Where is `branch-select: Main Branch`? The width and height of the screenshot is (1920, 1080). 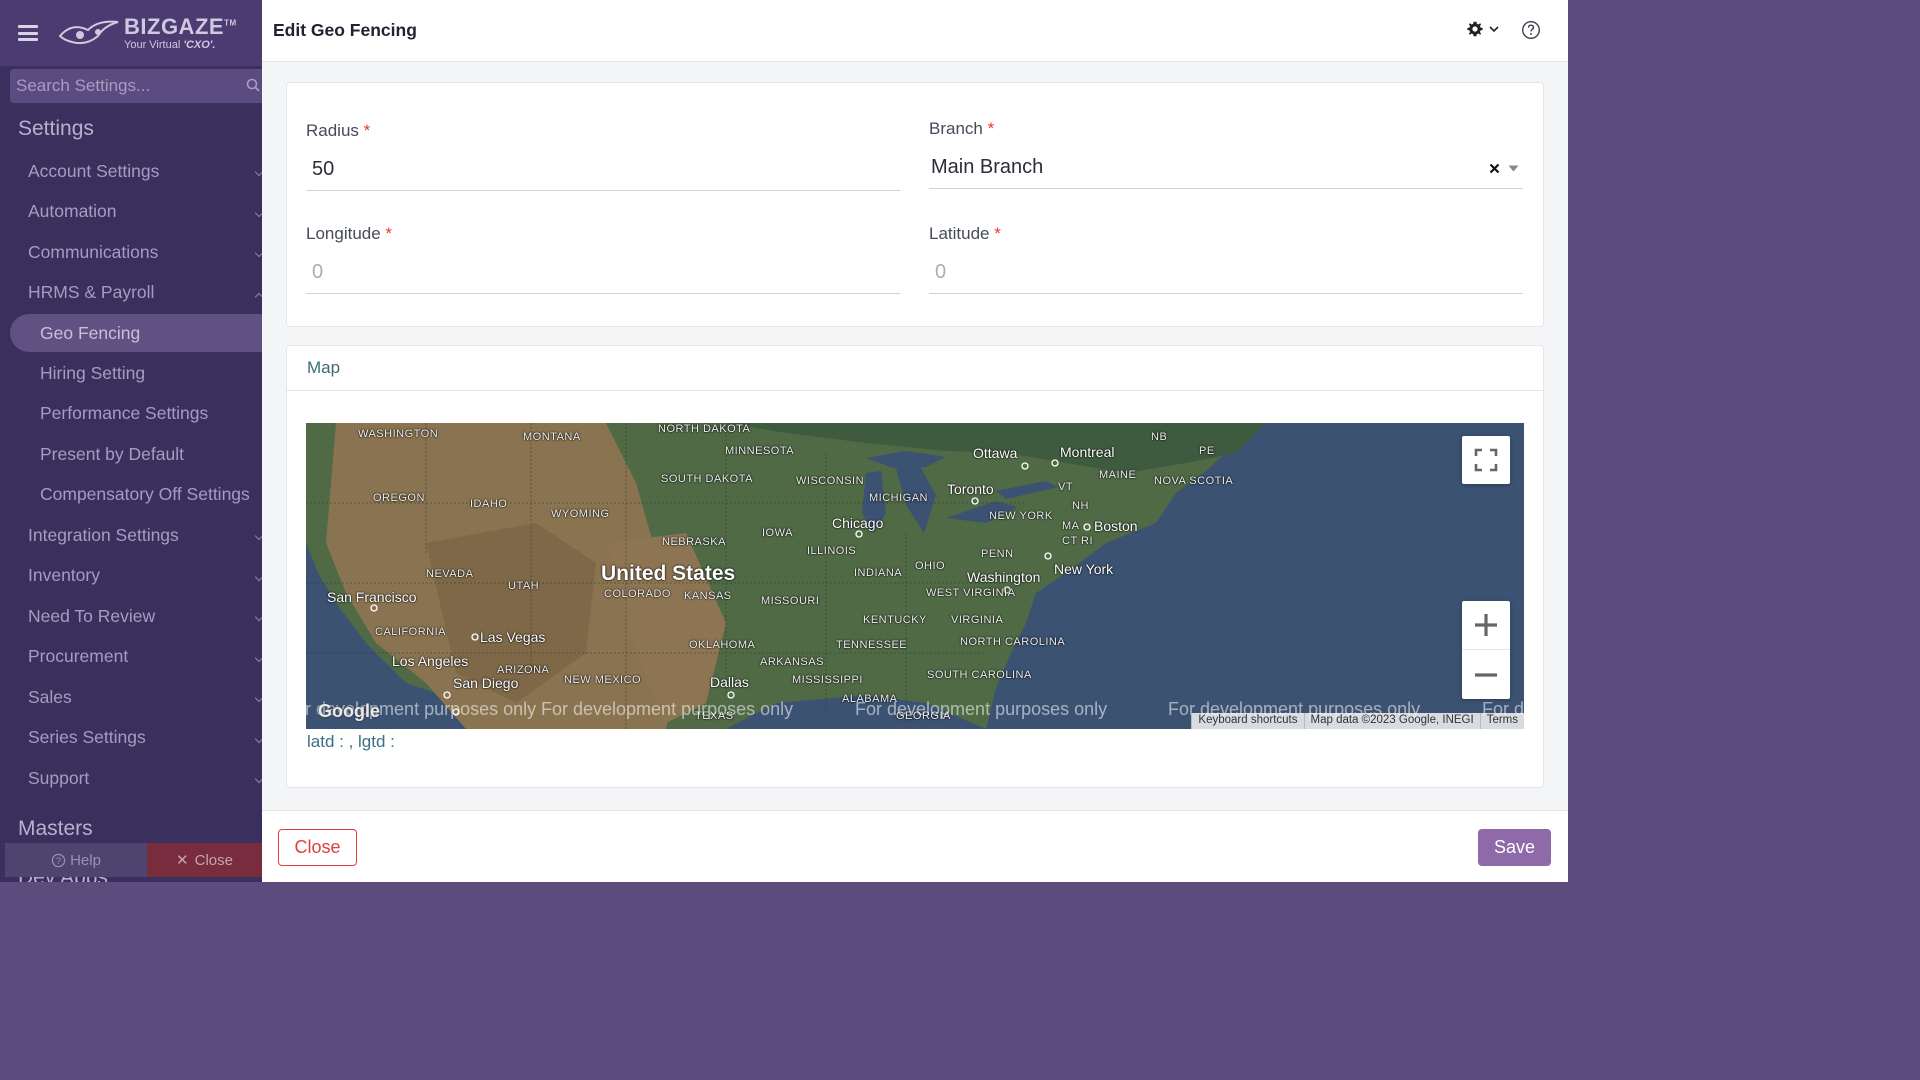
branch-select: Main Branch is located at coordinates (1226, 168).